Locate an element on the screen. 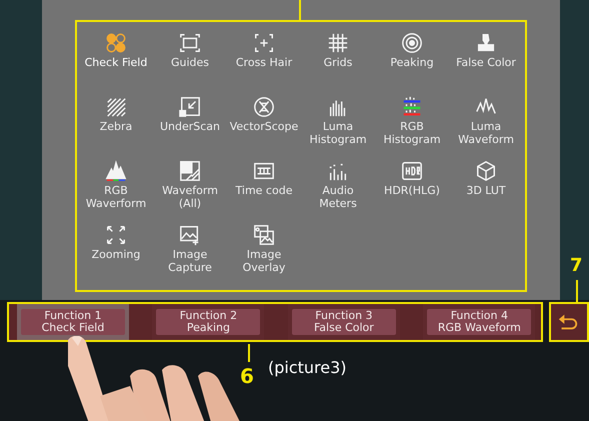 The width and height of the screenshot is (589, 421). crosshair-icon is located at coordinates (264, 43).